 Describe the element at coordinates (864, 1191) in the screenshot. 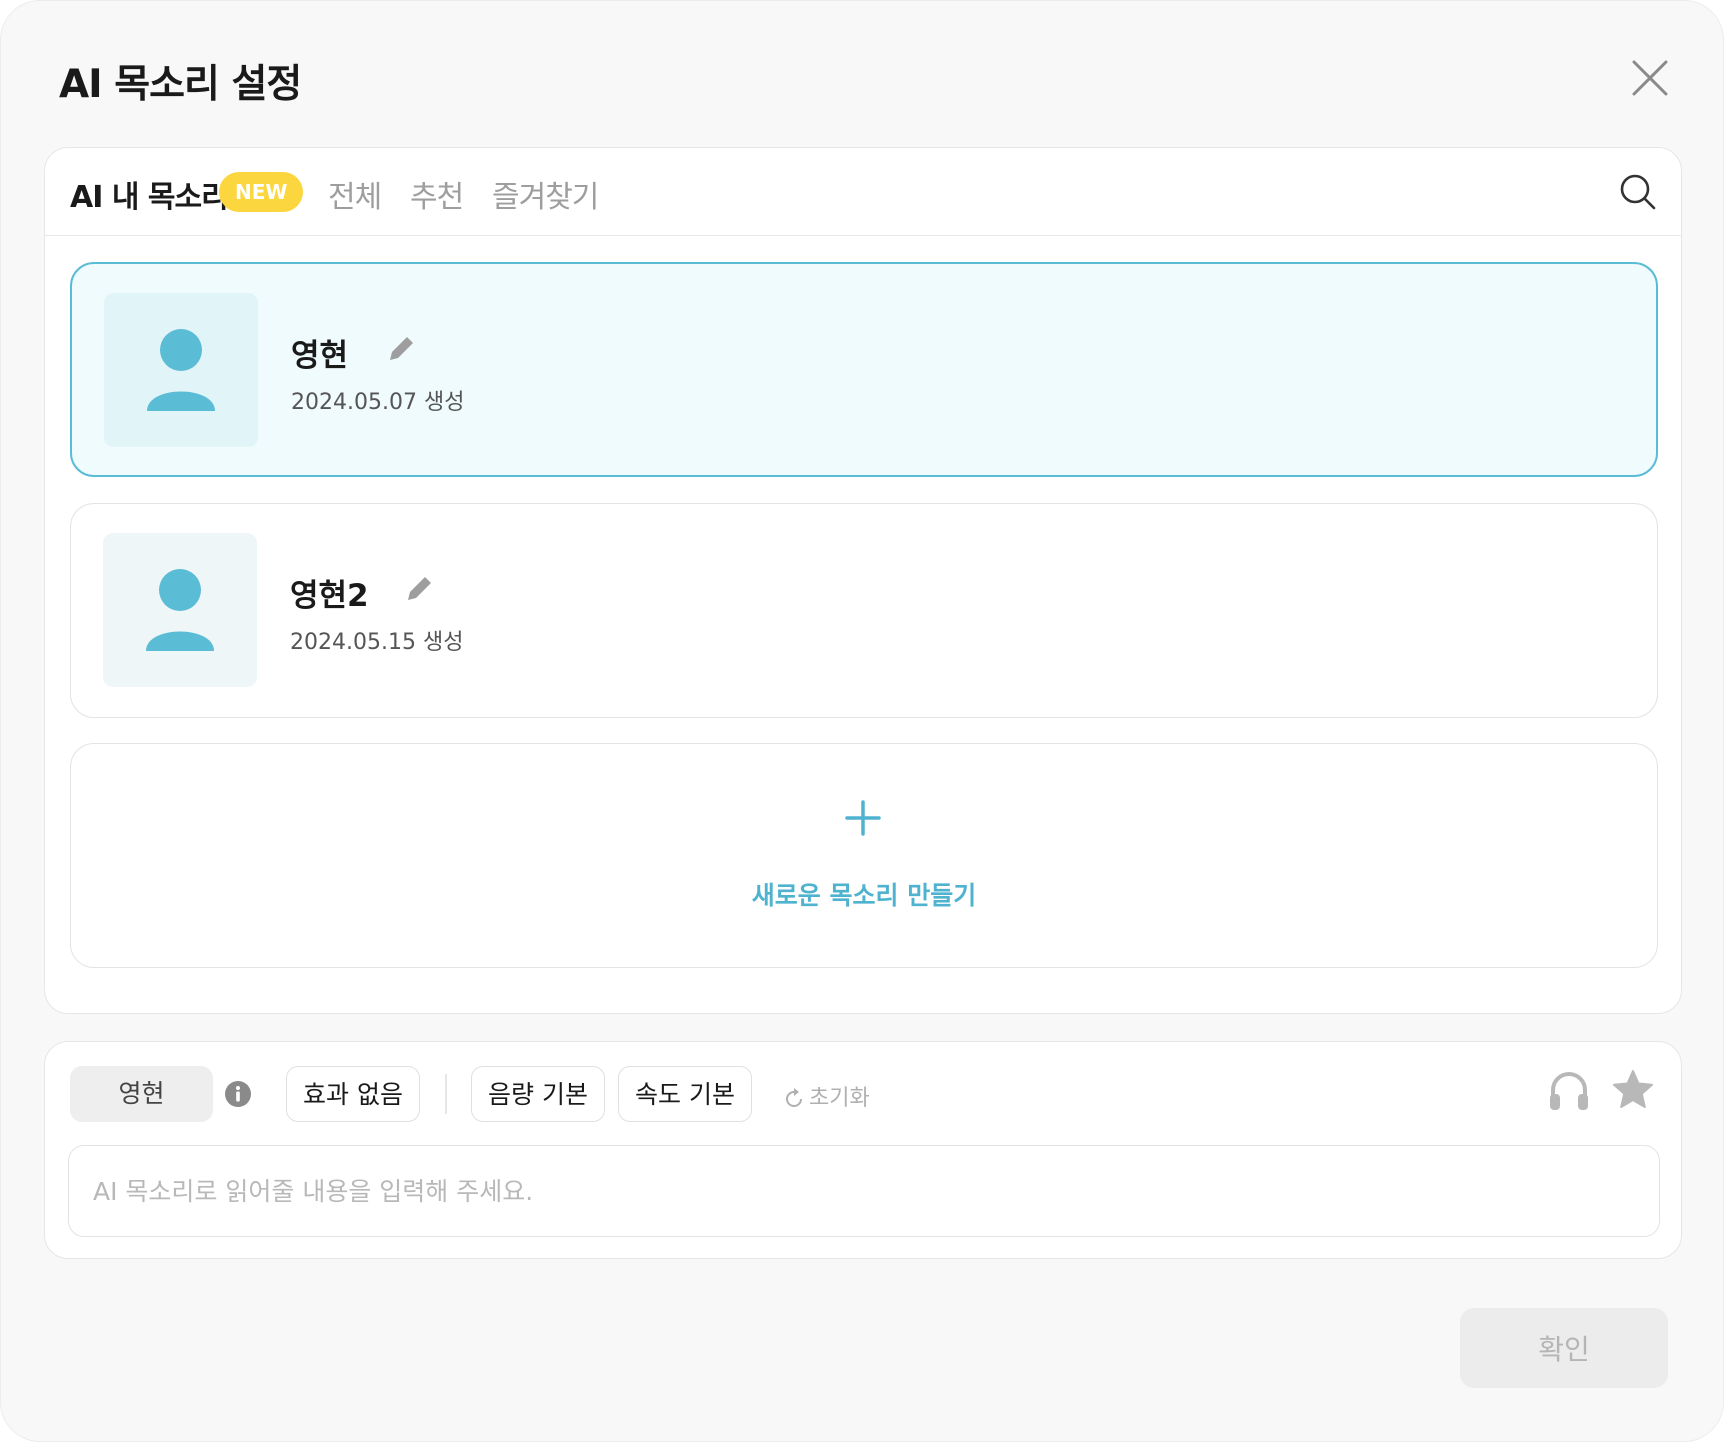

I see `tts-text-input` at that location.